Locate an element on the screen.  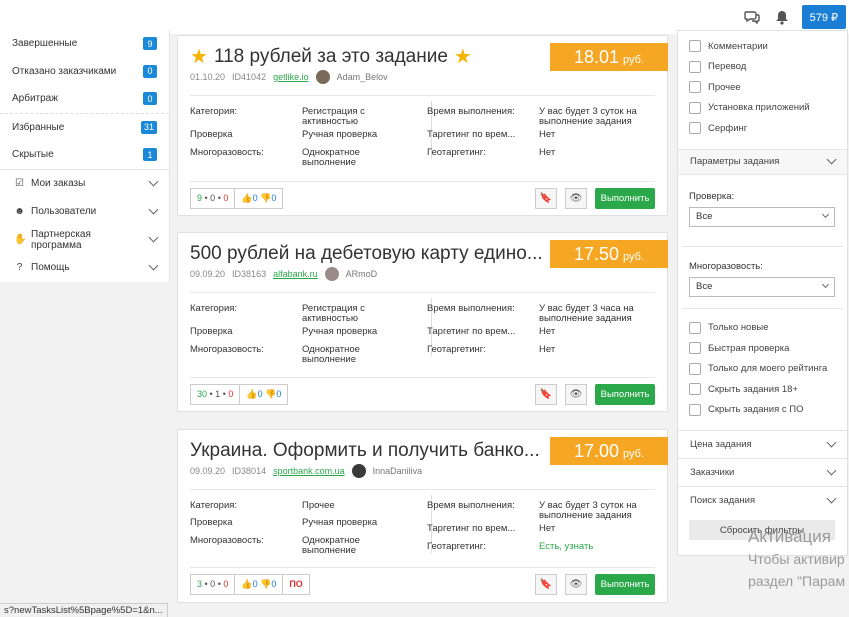
sidebar-menu-help: ? Помощь is located at coordinates (84, 268).